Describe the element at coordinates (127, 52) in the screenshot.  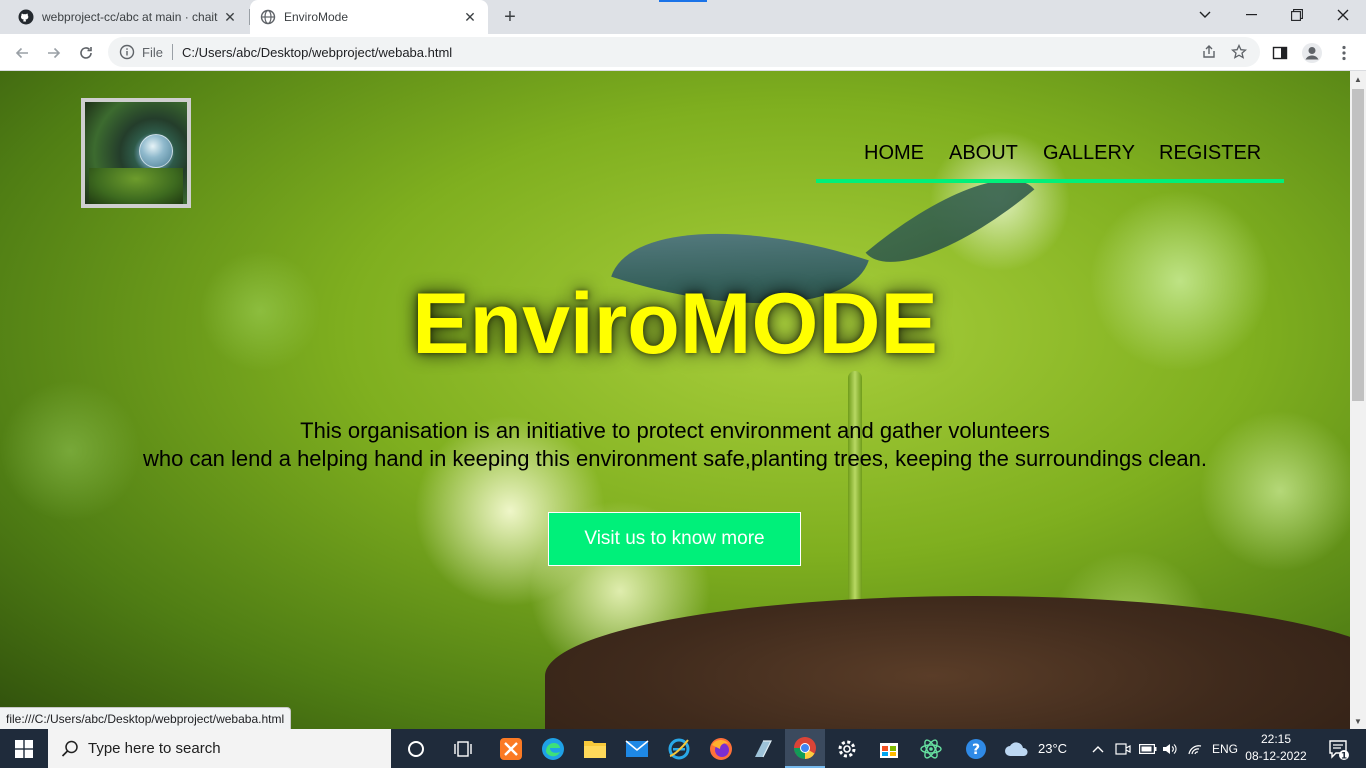
I see `info-icon` at that location.